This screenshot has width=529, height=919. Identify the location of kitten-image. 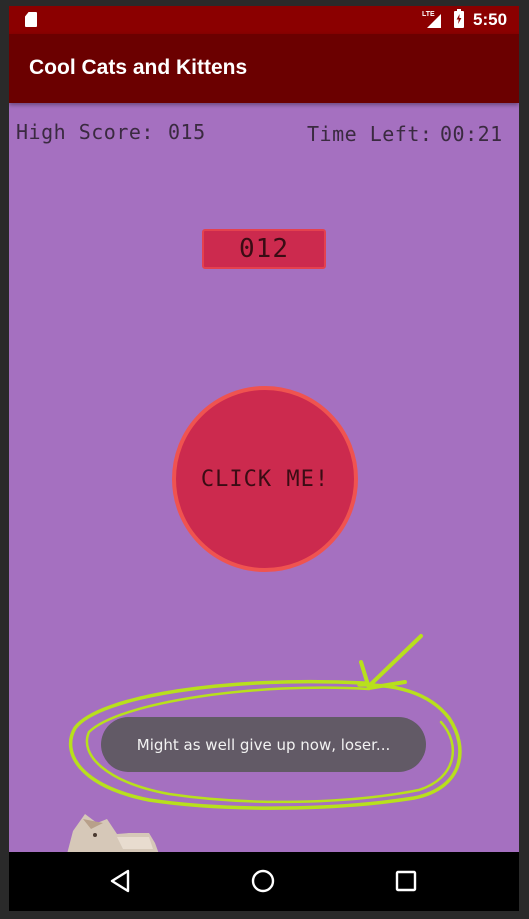
(113, 834).